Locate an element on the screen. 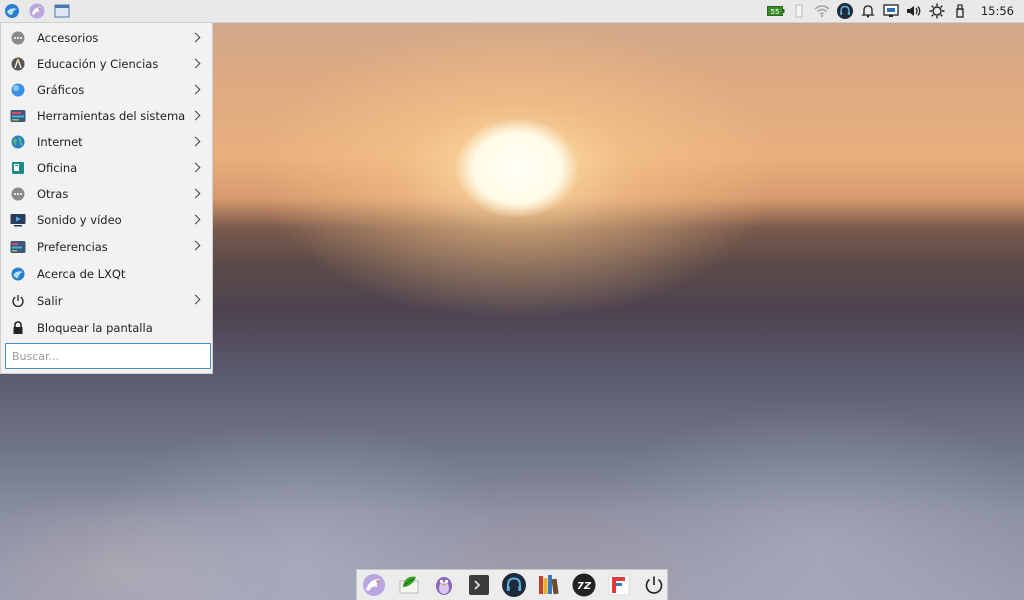 Image resolution: width=1024 pixels, height=600 pixels. menu-item-label: Salir is located at coordinates (50, 301).